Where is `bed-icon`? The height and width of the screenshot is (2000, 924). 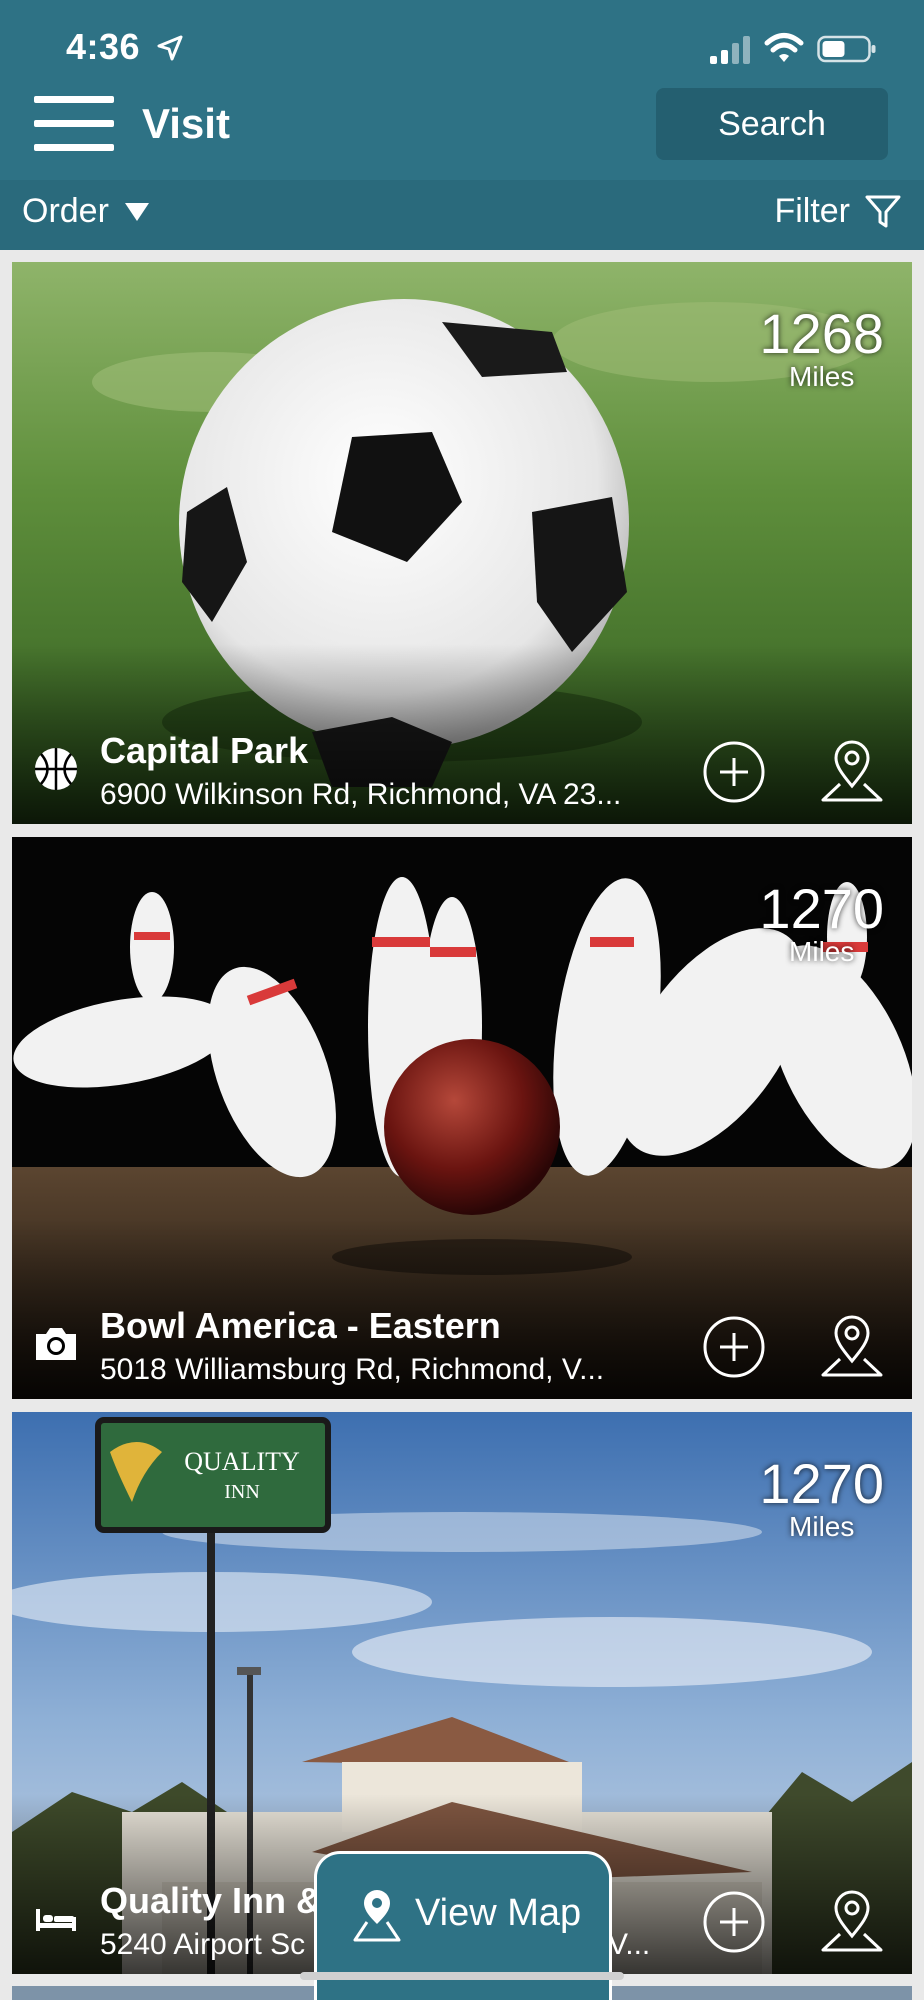
bed-icon is located at coordinates (56, 1920).